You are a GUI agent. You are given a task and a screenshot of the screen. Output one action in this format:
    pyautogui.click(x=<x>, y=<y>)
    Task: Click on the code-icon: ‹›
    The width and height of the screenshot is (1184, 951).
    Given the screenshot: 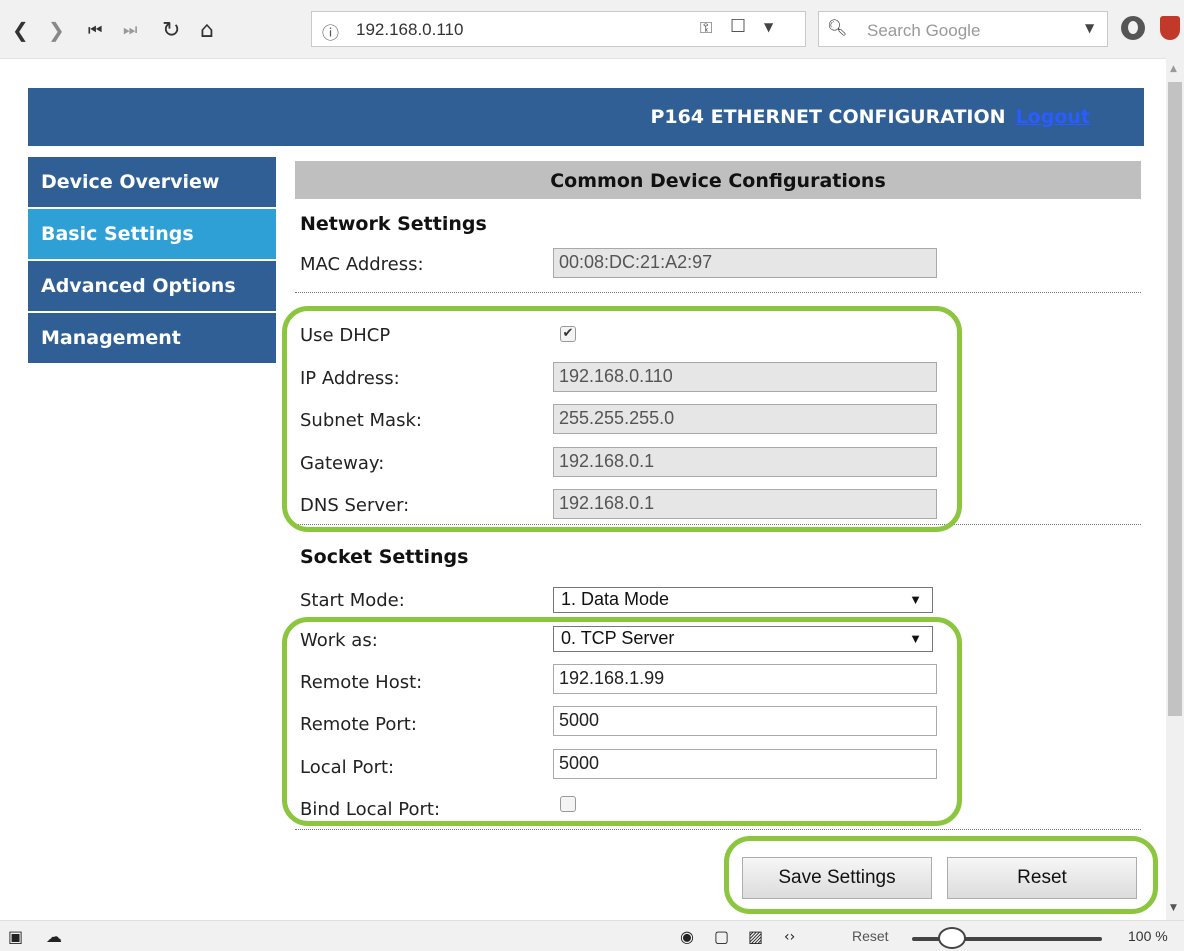 What is the action you would take?
    pyautogui.click(x=789, y=937)
    